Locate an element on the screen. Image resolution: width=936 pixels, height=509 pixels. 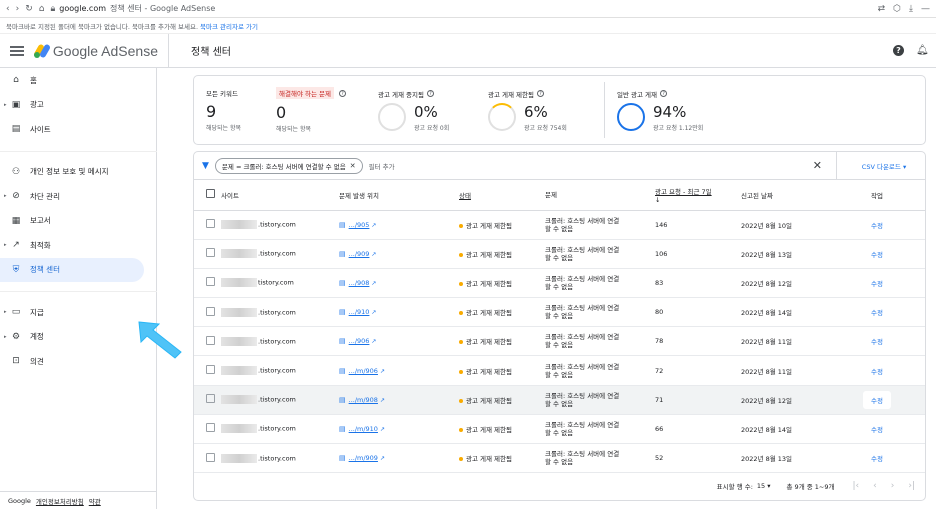
page-link: .../m/906 is located at coordinates (363, 371).